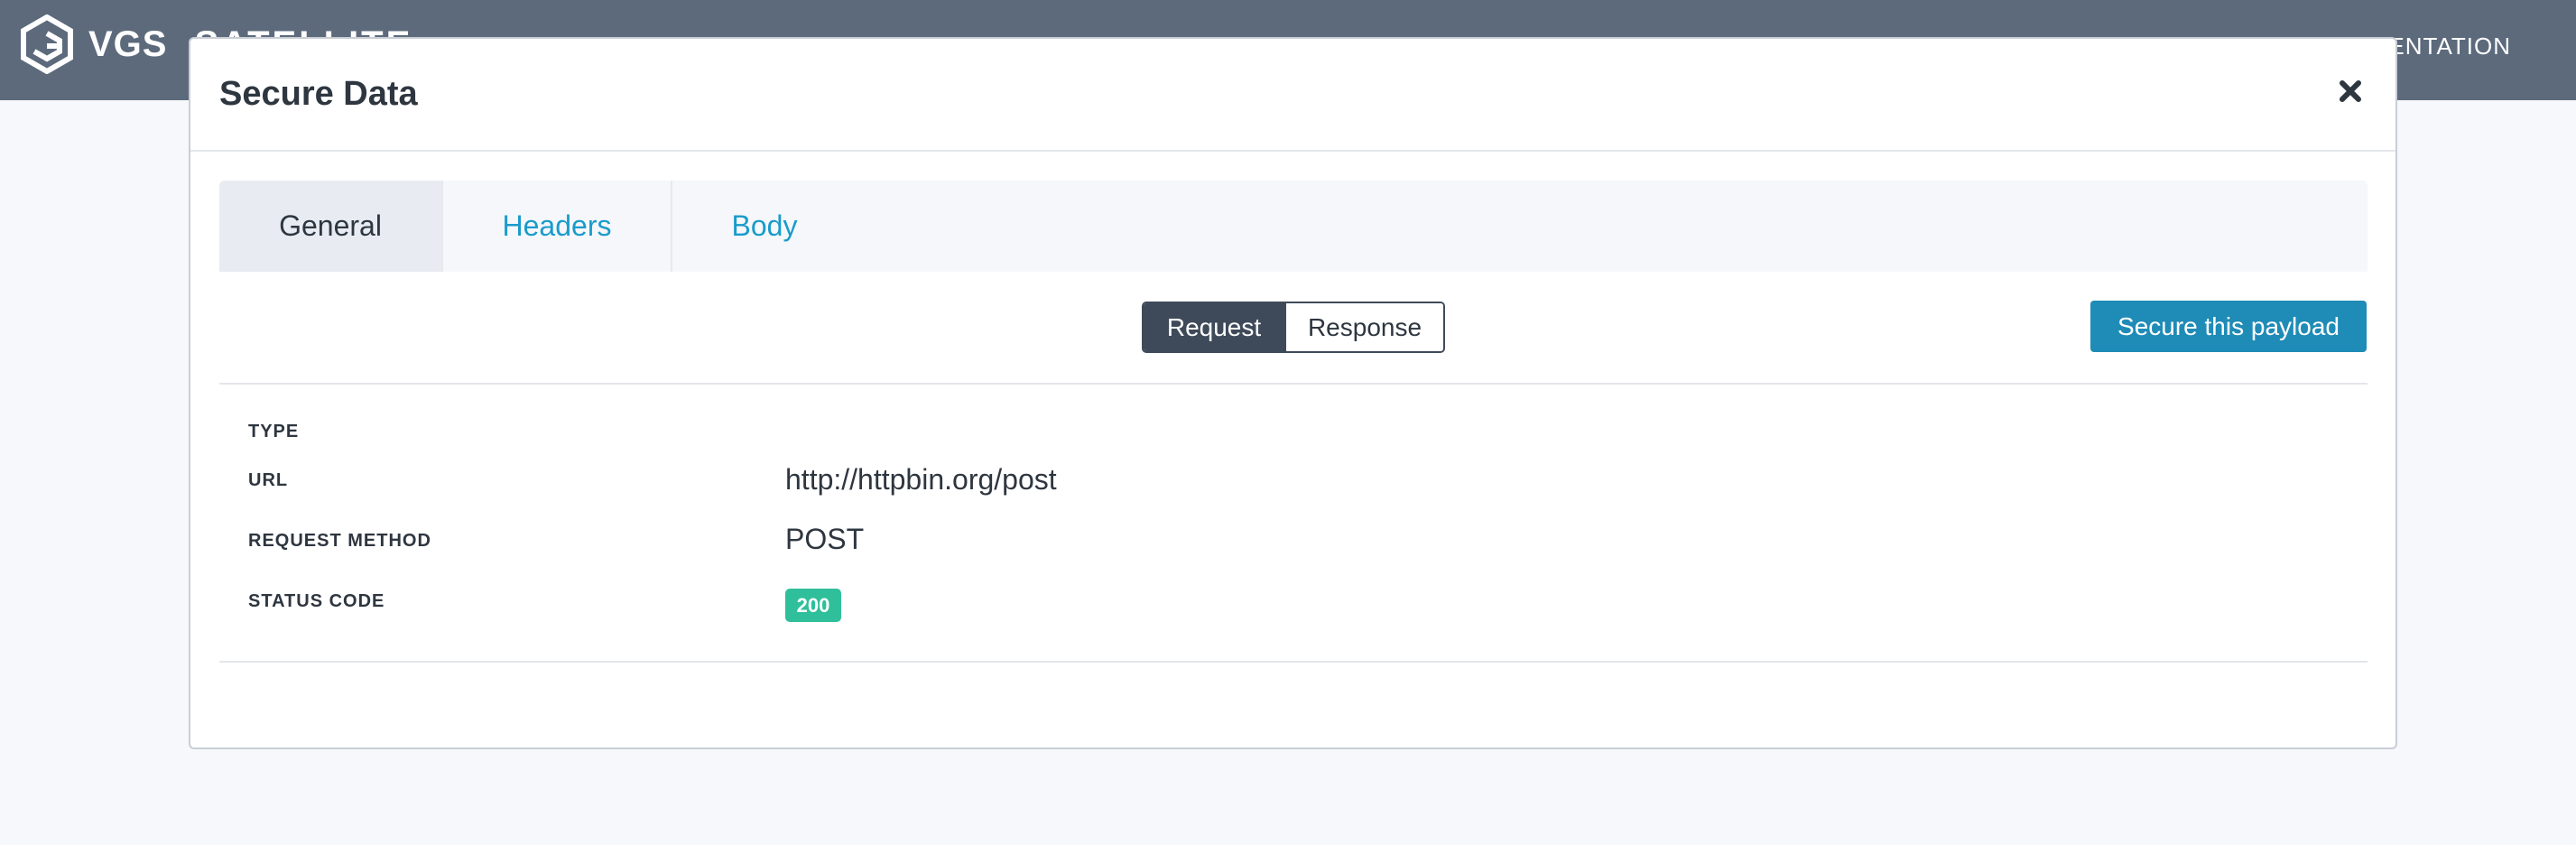 This screenshot has height=845, width=2576. What do you see at coordinates (128, 43) in the screenshot?
I see `brand-name: VGS` at bounding box center [128, 43].